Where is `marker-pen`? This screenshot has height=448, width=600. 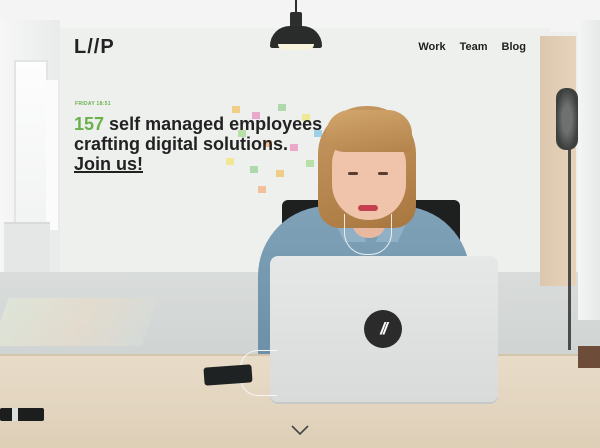
marker-pen is located at coordinates (22, 414).